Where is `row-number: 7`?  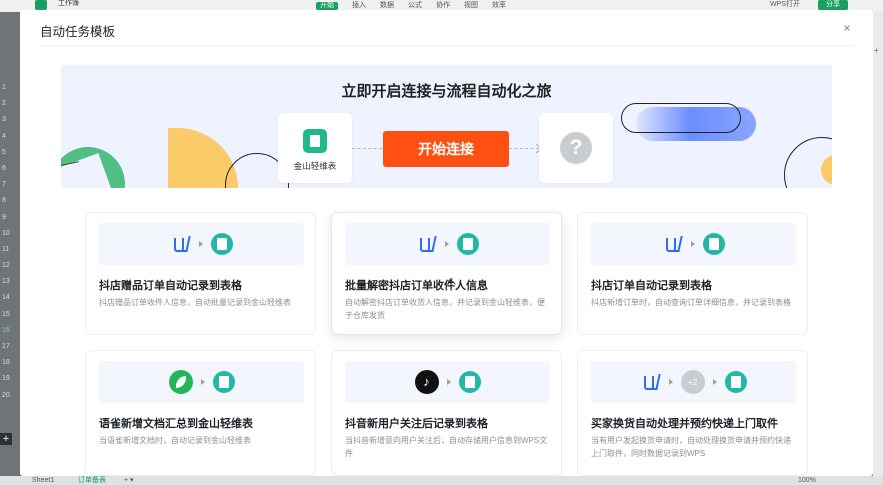
row-number: 7 is located at coordinates (4, 185).